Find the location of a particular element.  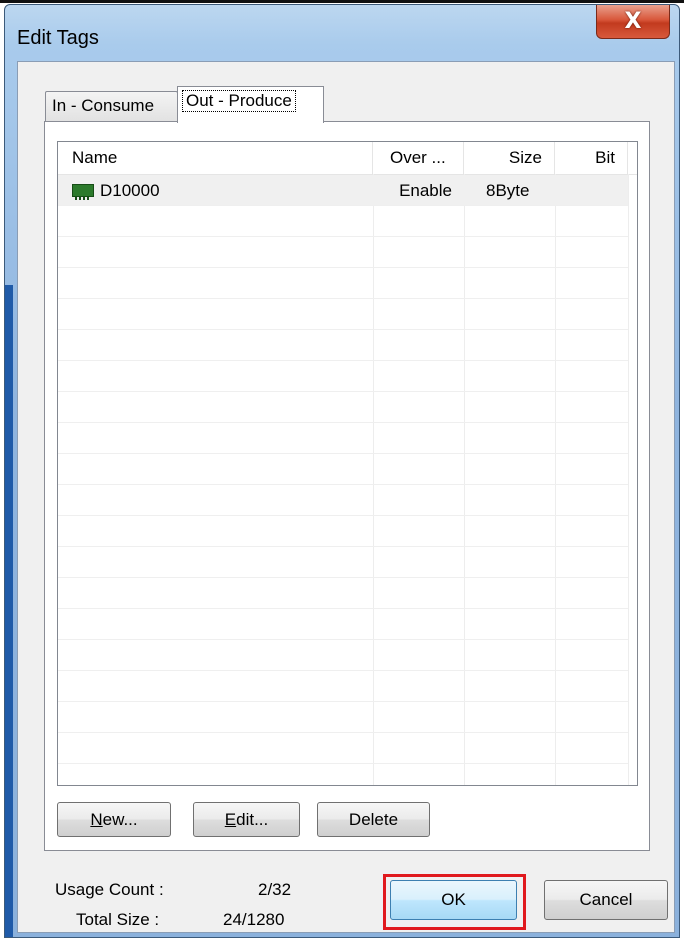

row-name-cell: D10000 is located at coordinates (116, 190).